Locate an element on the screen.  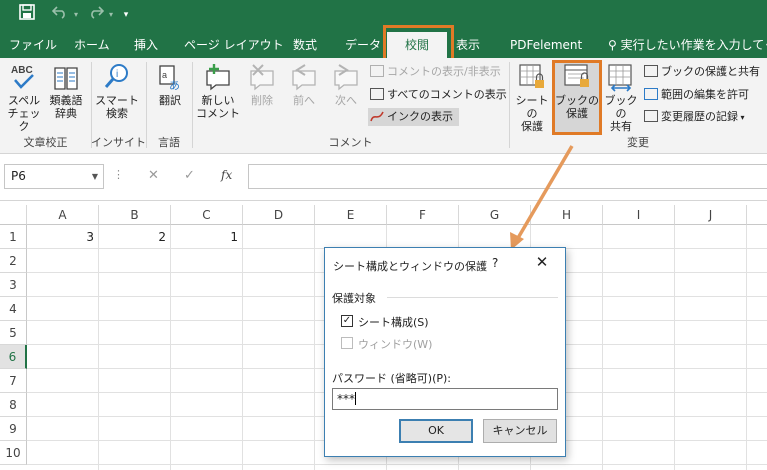
password-label: パスワード (省略可)(P): is located at coordinates (392, 378).